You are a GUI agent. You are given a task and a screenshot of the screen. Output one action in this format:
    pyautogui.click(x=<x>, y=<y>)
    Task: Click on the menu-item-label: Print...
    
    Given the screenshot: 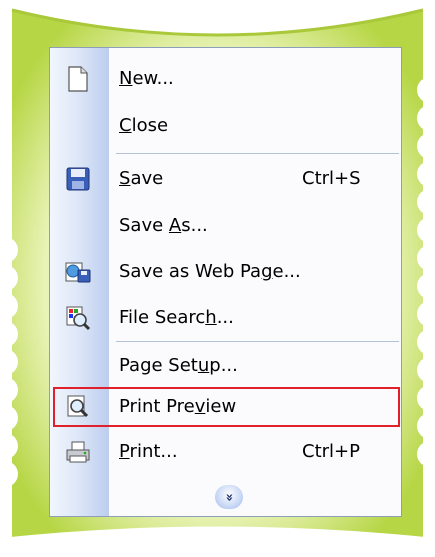 What is the action you would take?
    pyautogui.click(x=148, y=451)
    